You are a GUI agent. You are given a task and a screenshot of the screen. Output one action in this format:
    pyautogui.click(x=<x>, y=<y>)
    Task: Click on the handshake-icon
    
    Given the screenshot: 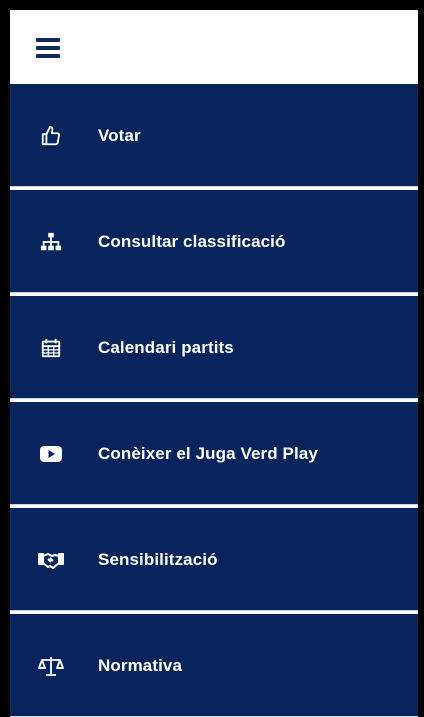 What is the action you would take?
    pyautogui.click(x=51, y=560)
    